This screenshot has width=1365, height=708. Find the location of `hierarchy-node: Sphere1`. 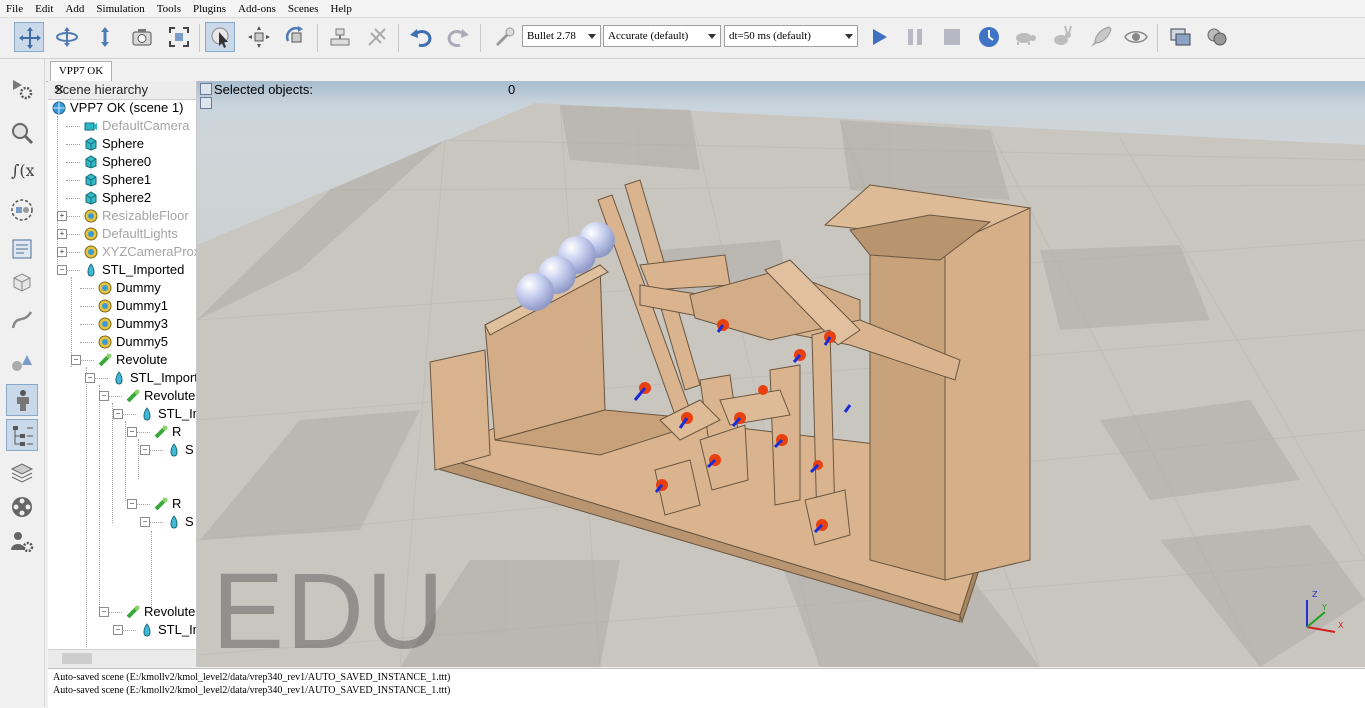

hierarchy-node: Sphere1 is located at coordinates (117, 180).